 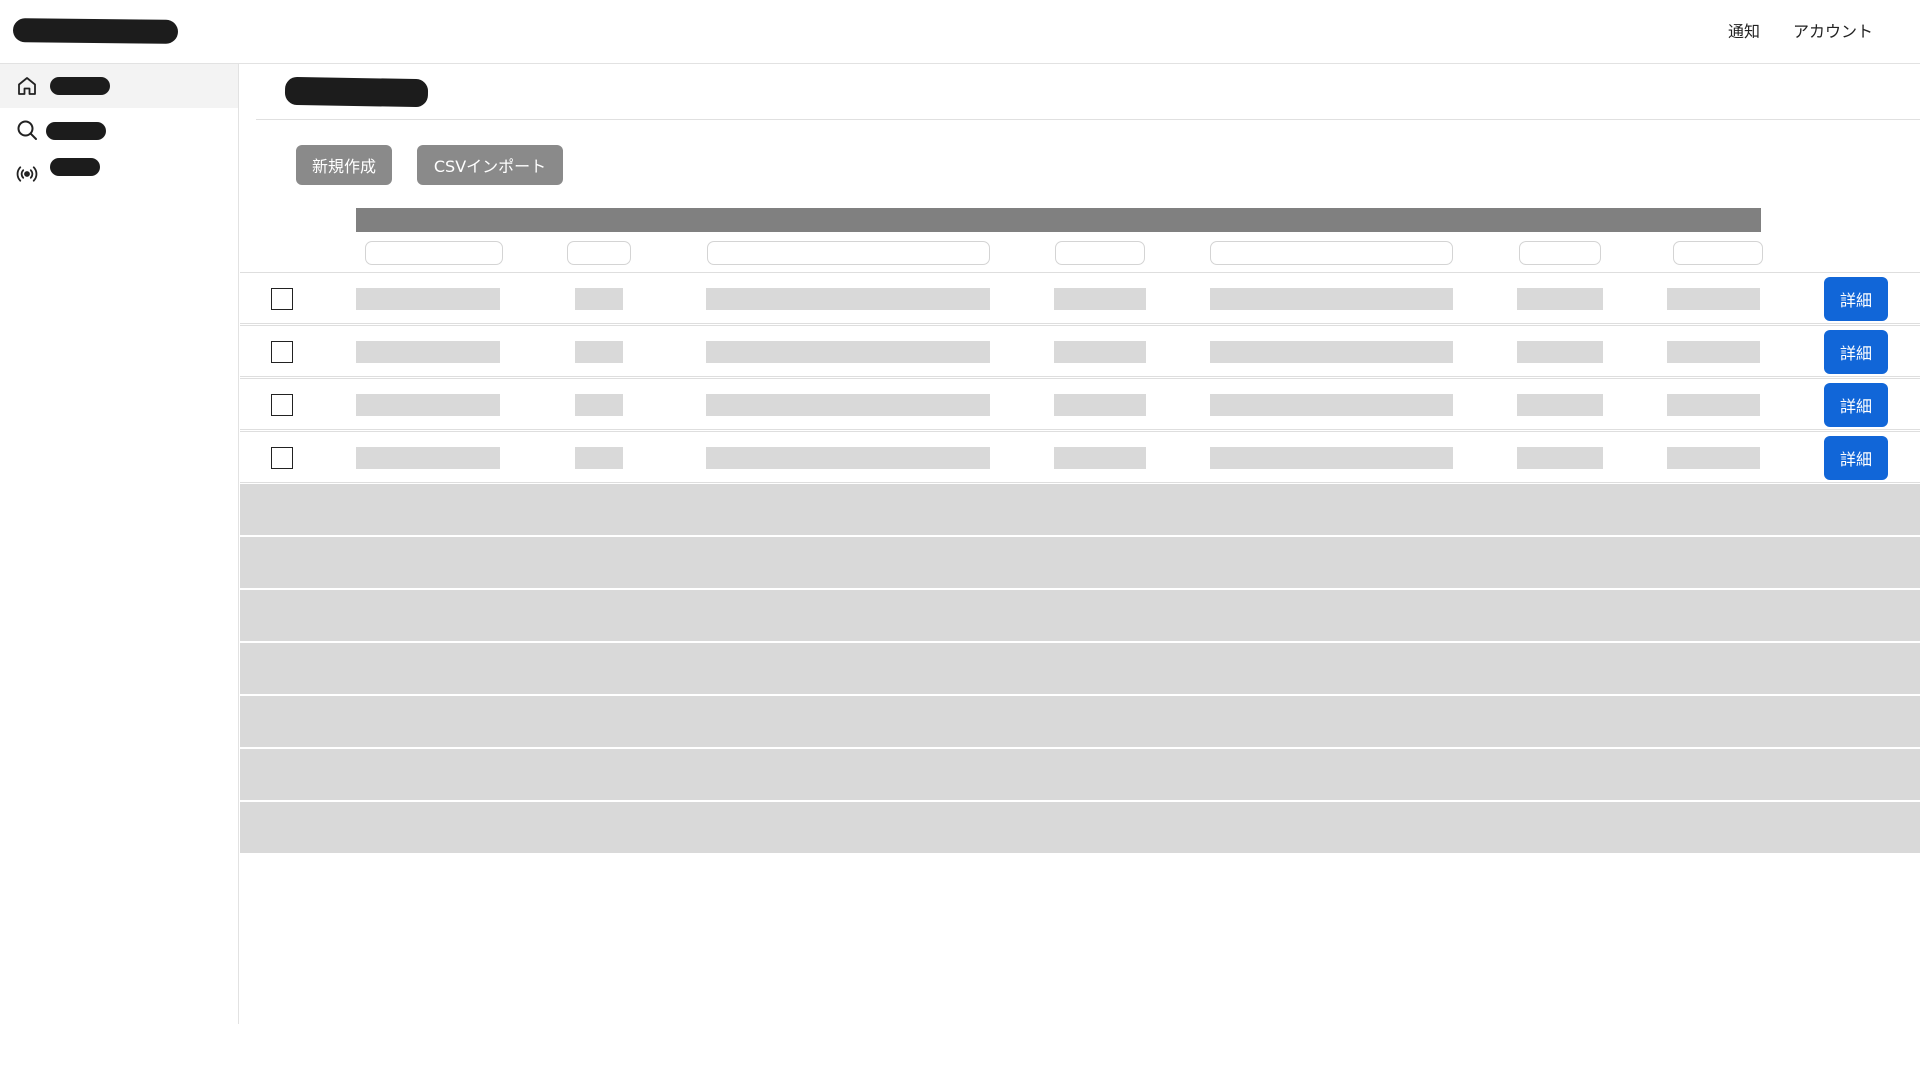 I want to click on notifications-link: 通知, so click(x=1744, y=32).